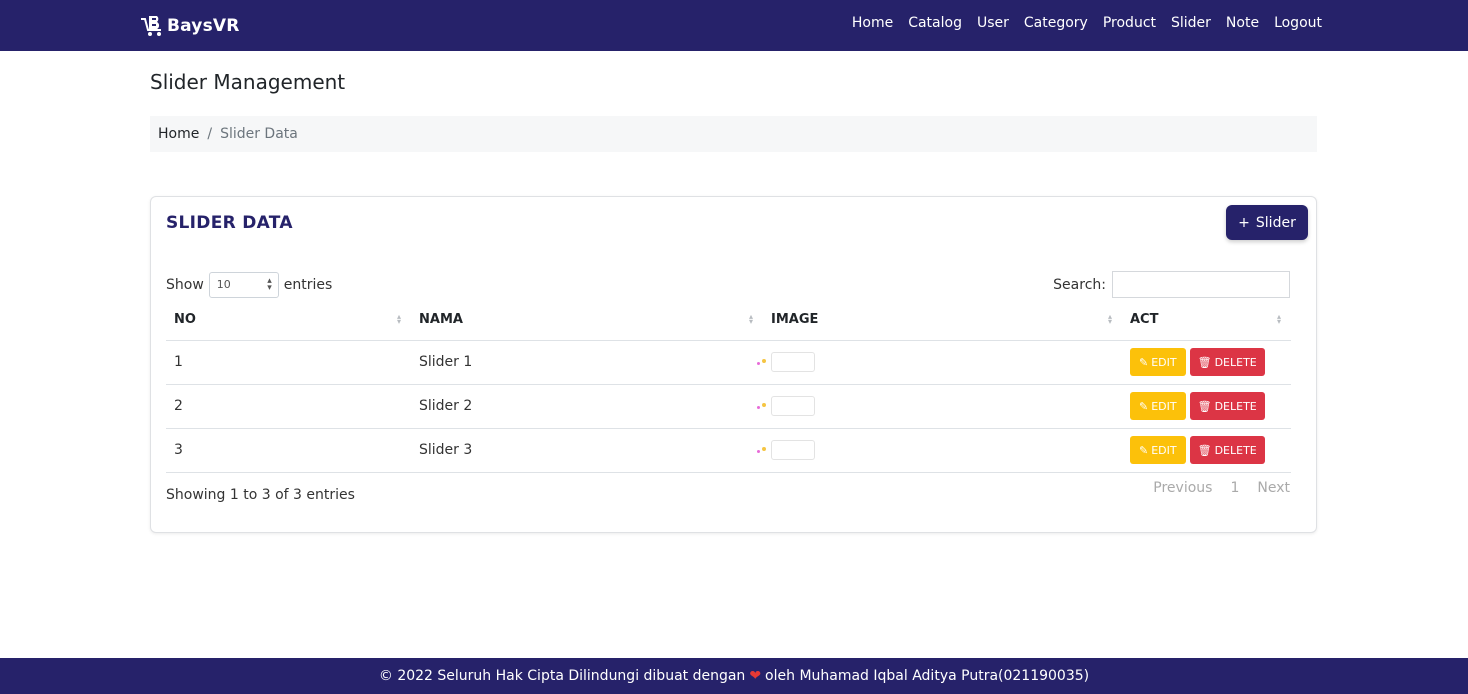 The height and width of the screenshot is (694, 1468). Describe the element at coordinates (733, 134) in the screenshot. I see `breadcrumb: Home / Slider Data` at that location.